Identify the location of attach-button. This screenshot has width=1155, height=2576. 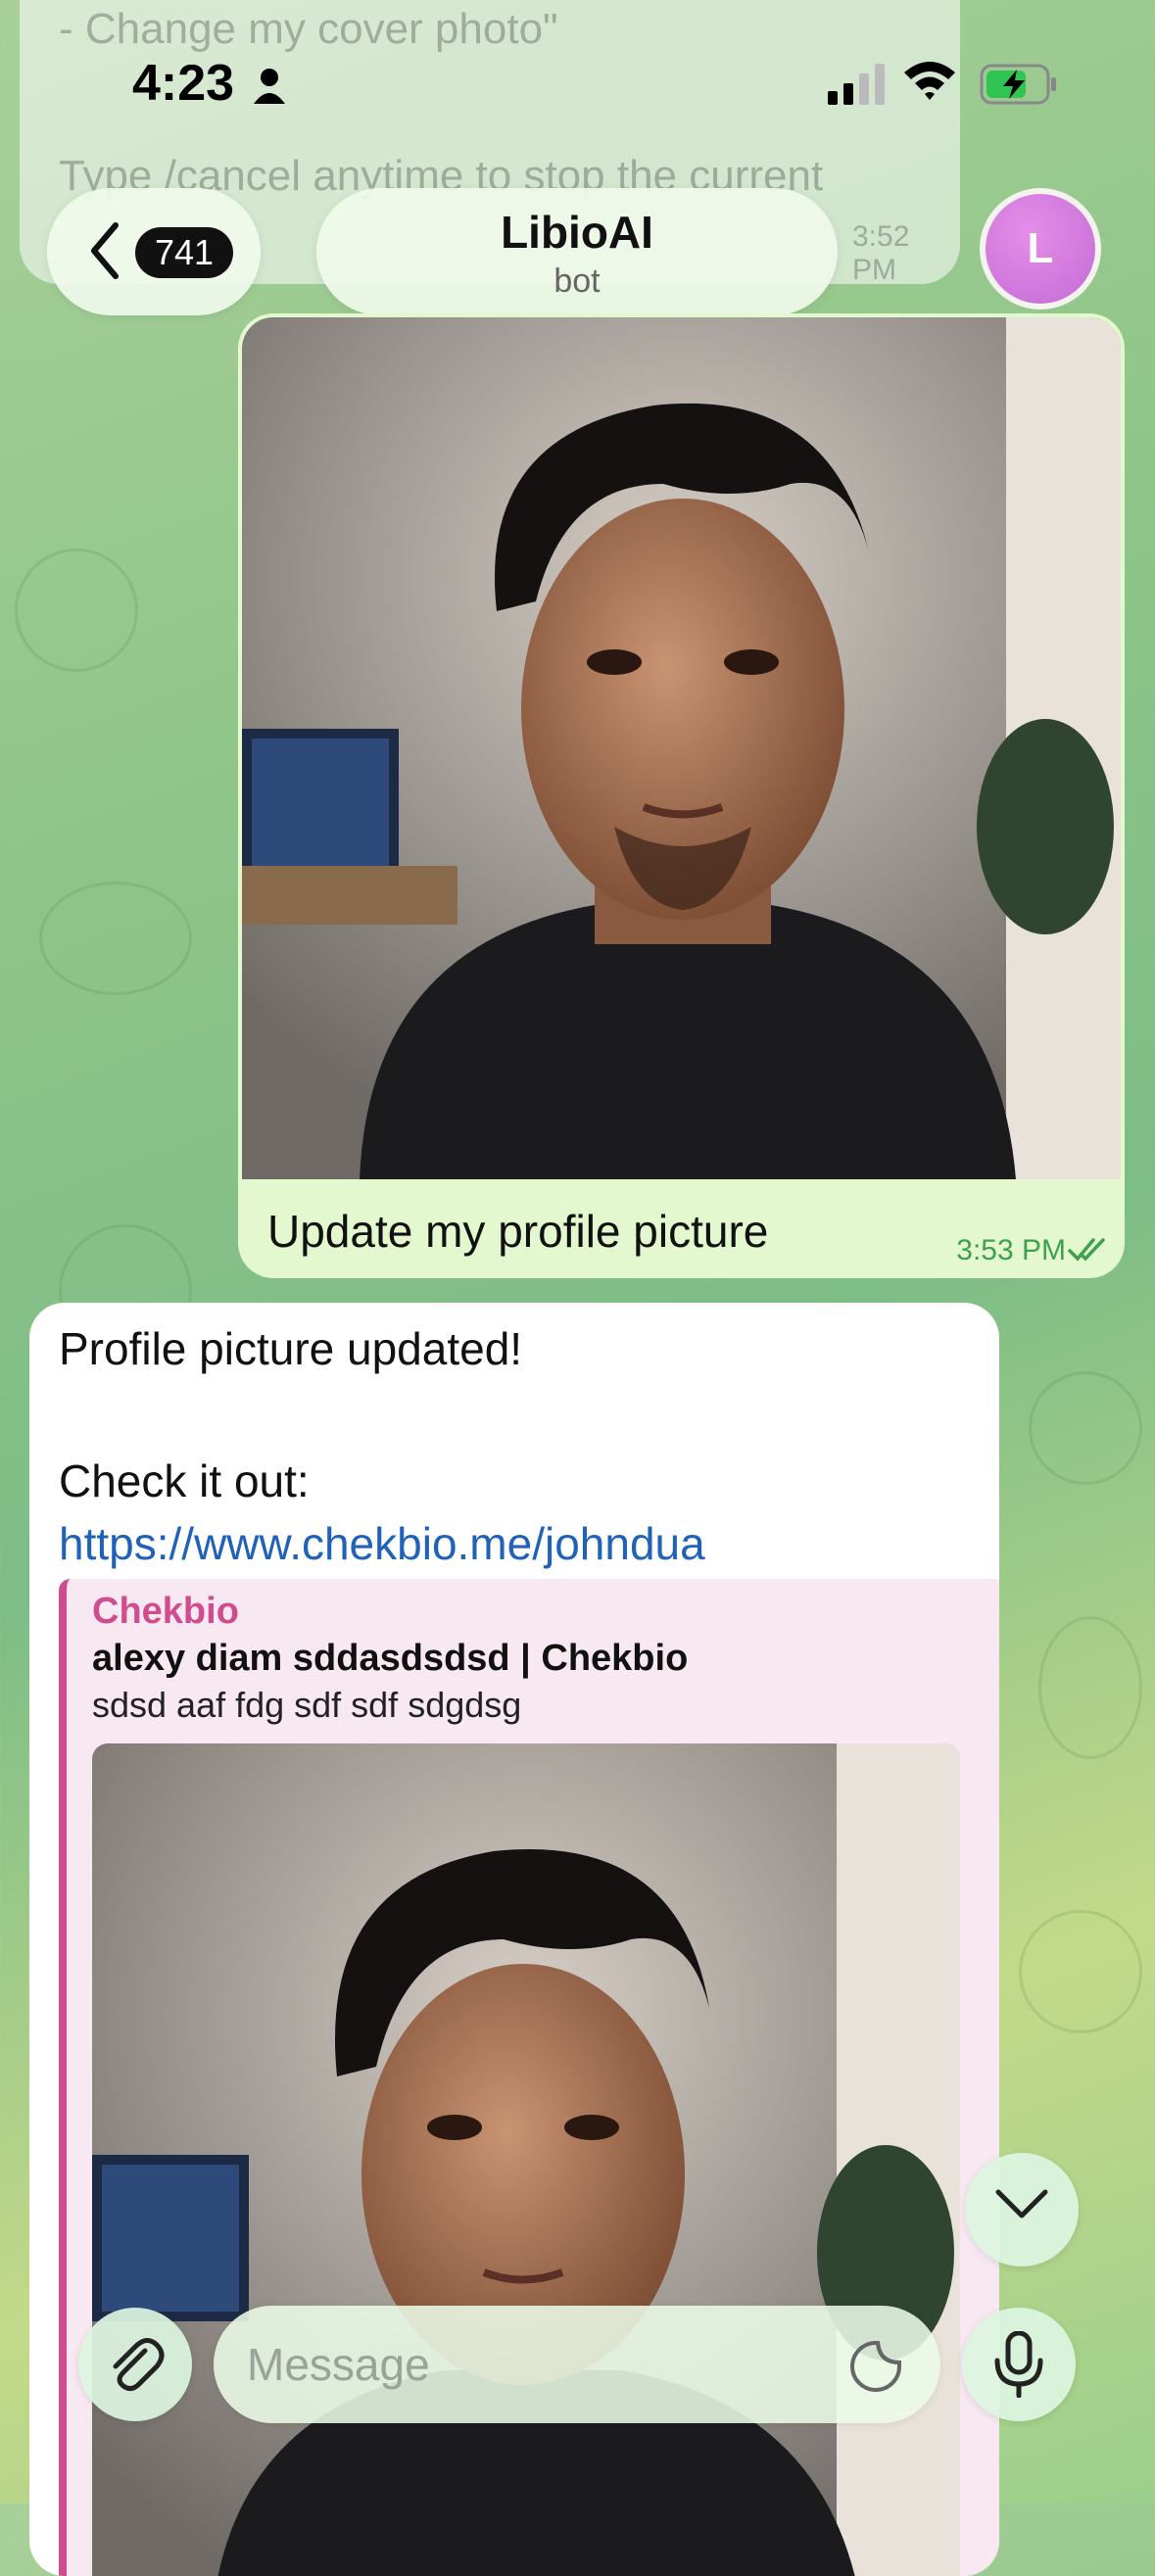
(135, 2365).